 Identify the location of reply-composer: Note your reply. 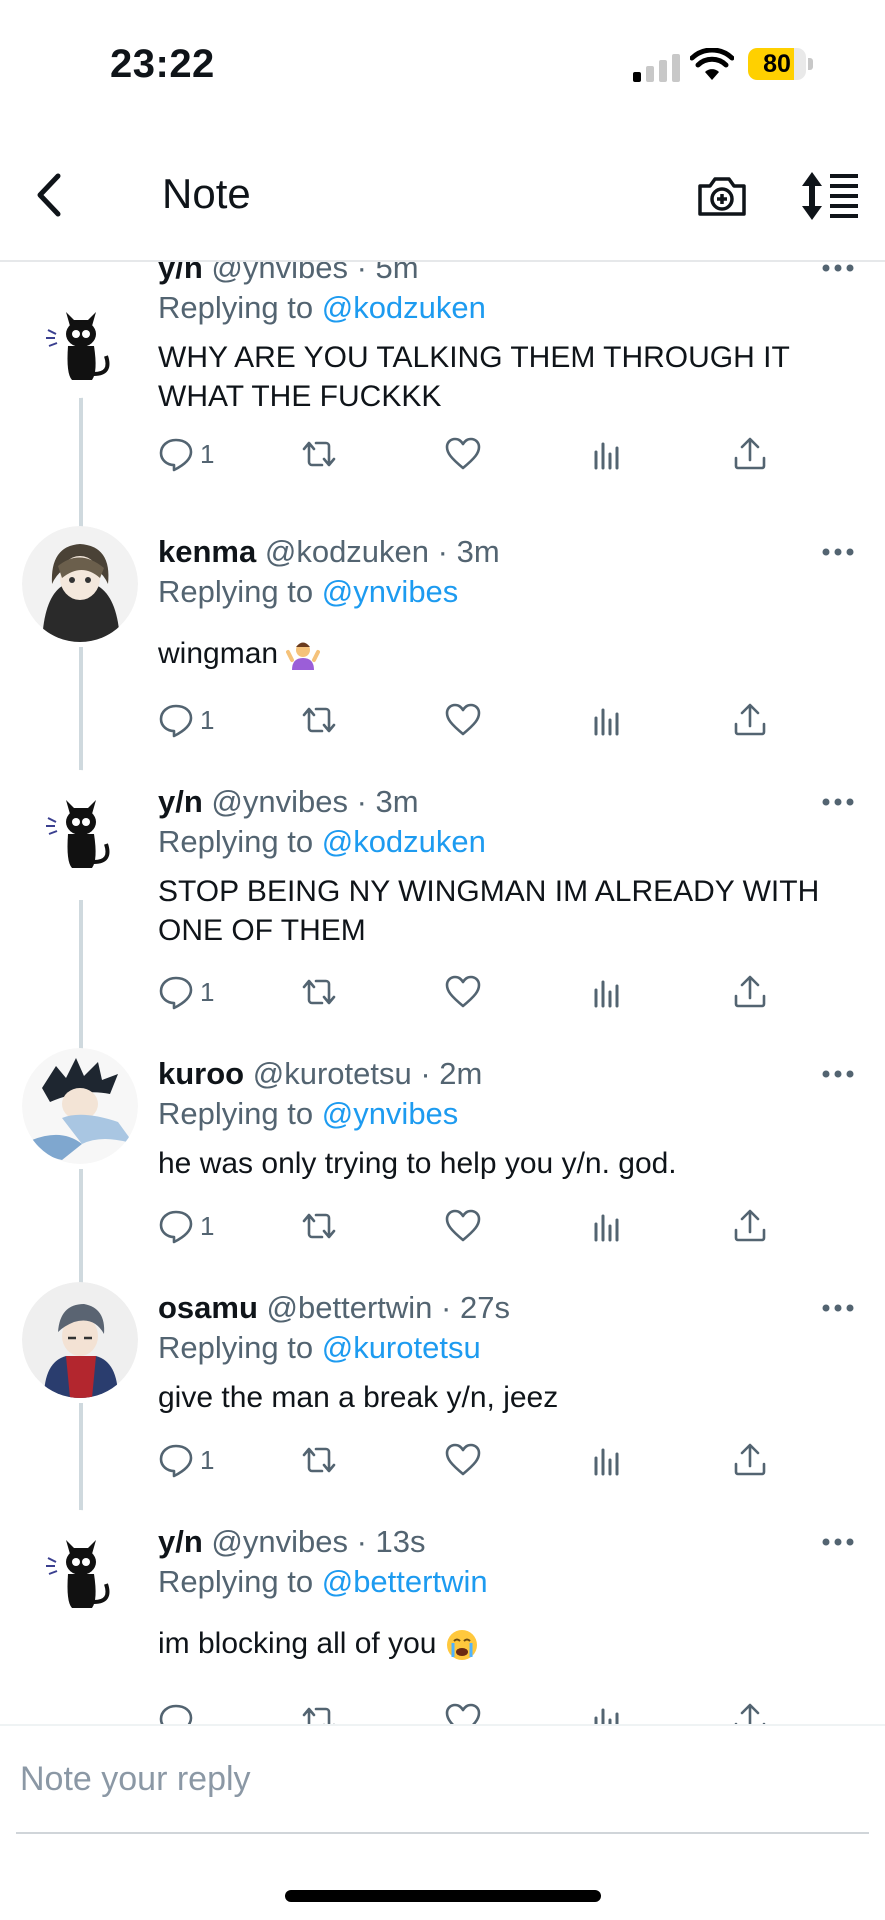
(442, 1780).